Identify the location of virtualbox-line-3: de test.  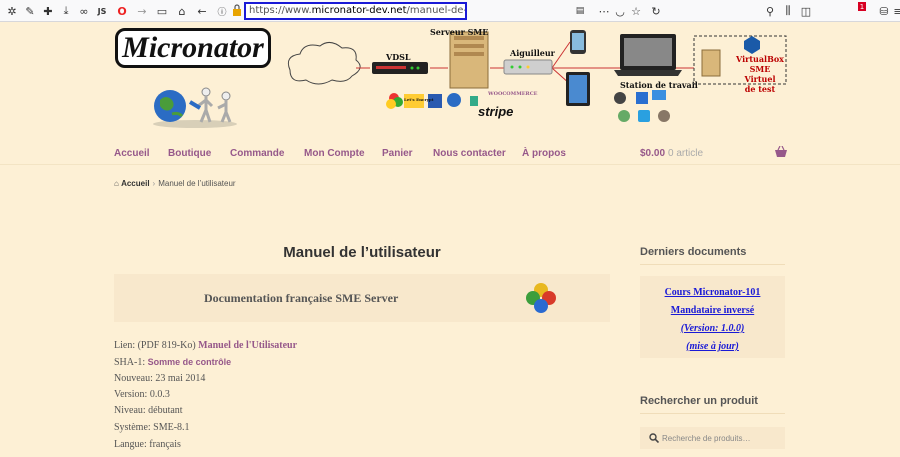
(760, 89).